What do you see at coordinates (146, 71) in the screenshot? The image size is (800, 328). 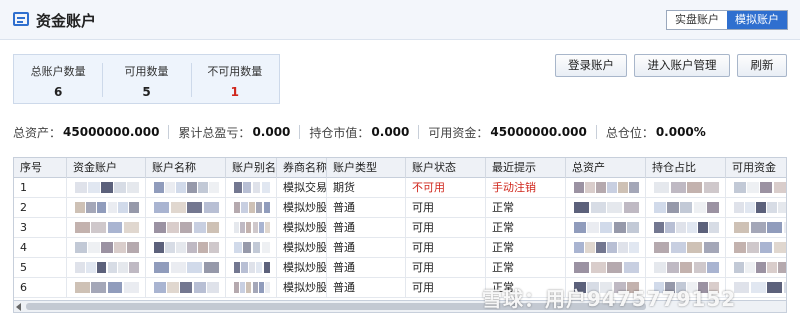 I see `stat-label: 可用数量` at bounding box center [146, 71].